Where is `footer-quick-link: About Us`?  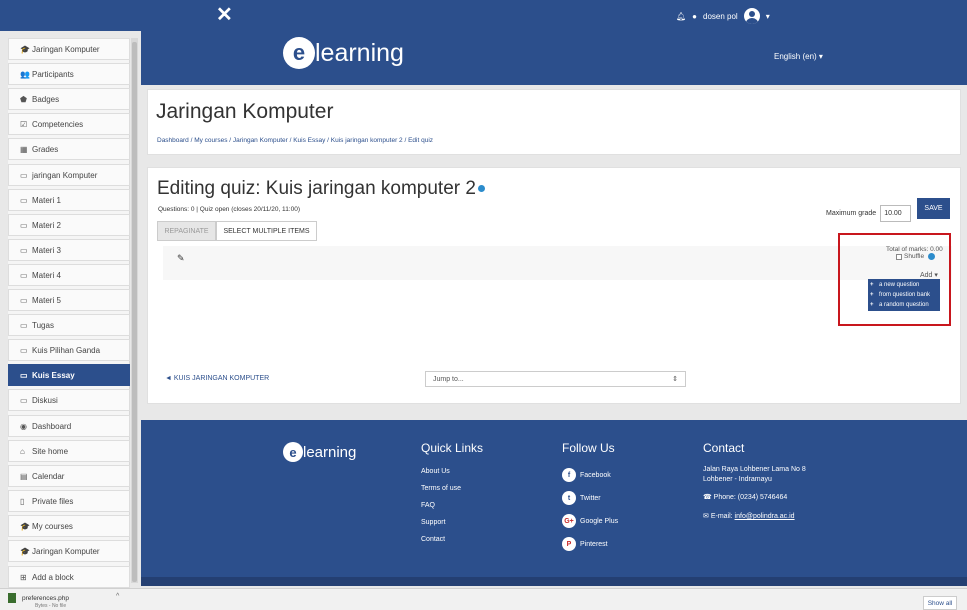 footer-quick-link: About Us is located at coordinates (435, 471).